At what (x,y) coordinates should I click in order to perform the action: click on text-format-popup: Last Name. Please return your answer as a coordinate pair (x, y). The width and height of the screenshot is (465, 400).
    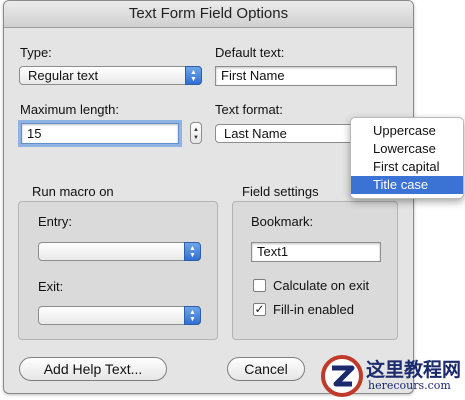
    Looking at the image, I should click on (286, 133).